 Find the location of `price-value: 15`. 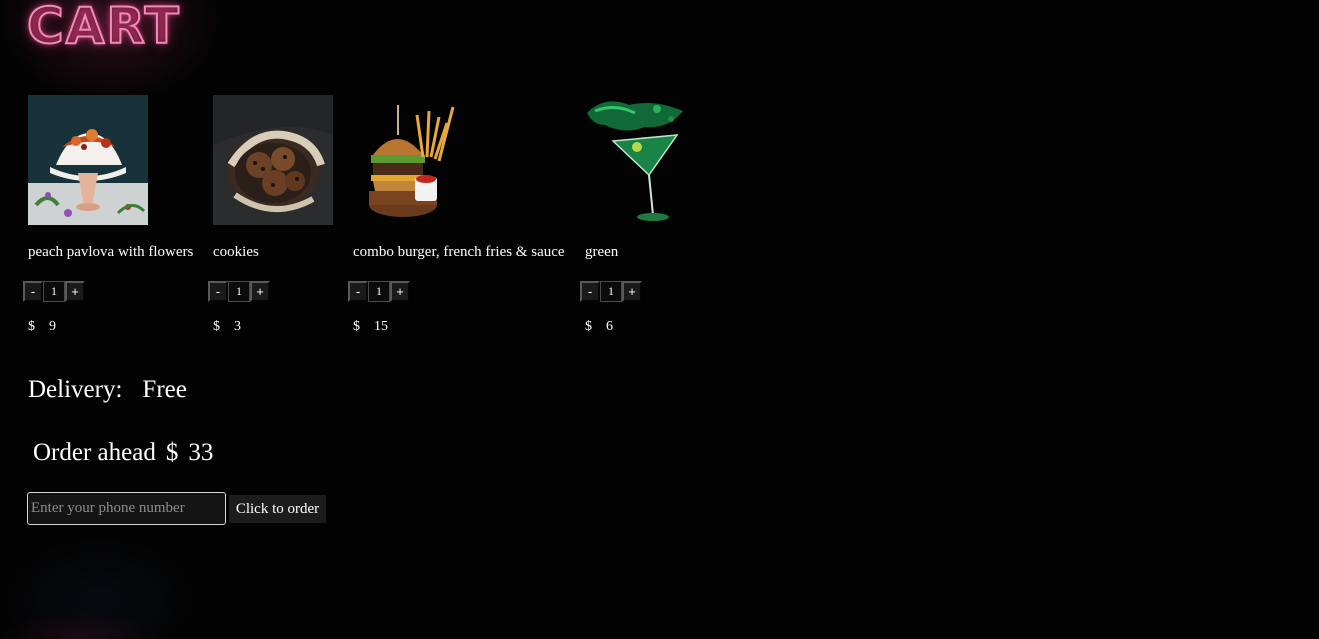

price-value: 15 is located at coordinates (381, 326).